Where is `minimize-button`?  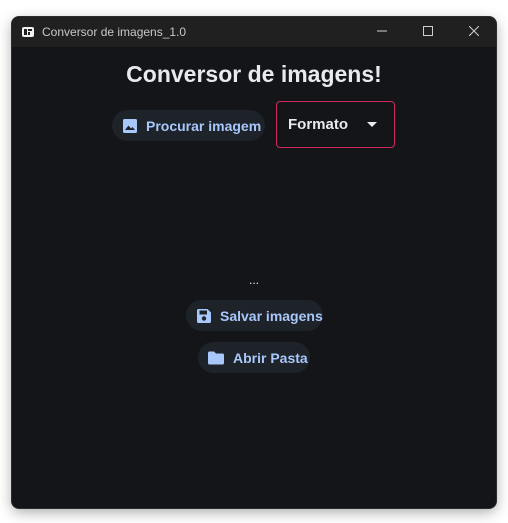
minimize-button is located at coordinates (382, 32).